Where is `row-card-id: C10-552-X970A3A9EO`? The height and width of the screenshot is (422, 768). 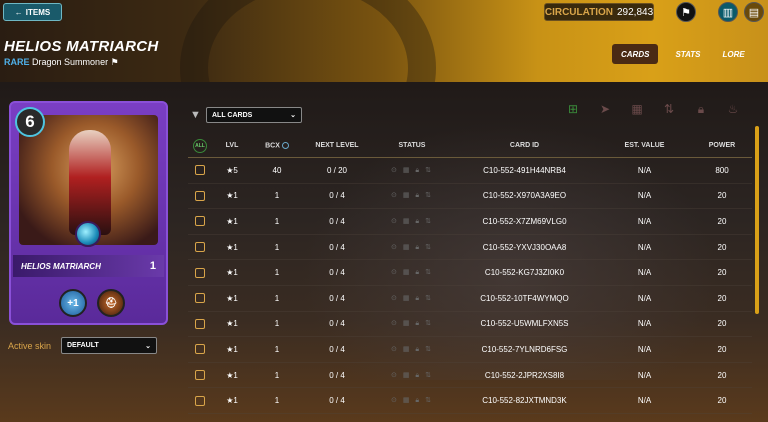
row-card-id: C10-552-X970A3A9EO is located at coordinates (524, 196).